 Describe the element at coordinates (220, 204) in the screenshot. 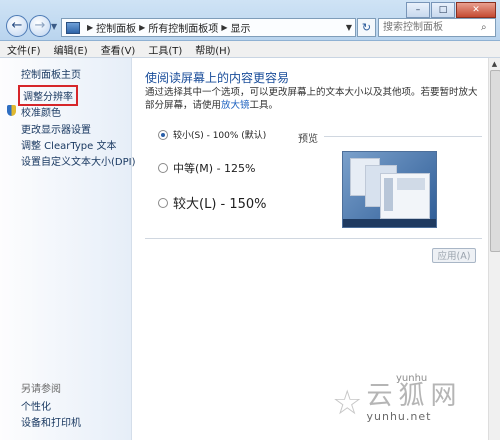

I see `option-larger-label: 较大(L) - 150%` at that location.